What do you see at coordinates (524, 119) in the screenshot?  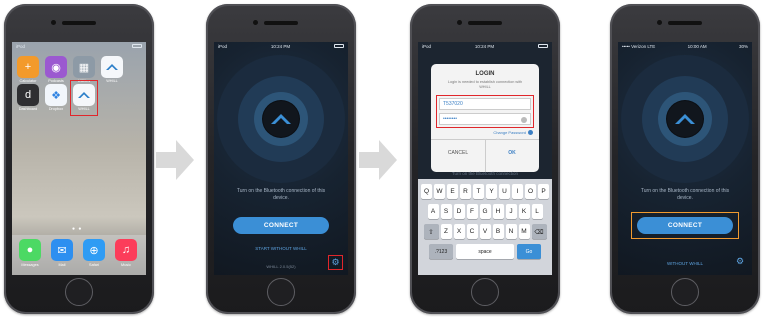 I see `clear-field-icon` at bounding box center [524, 119].